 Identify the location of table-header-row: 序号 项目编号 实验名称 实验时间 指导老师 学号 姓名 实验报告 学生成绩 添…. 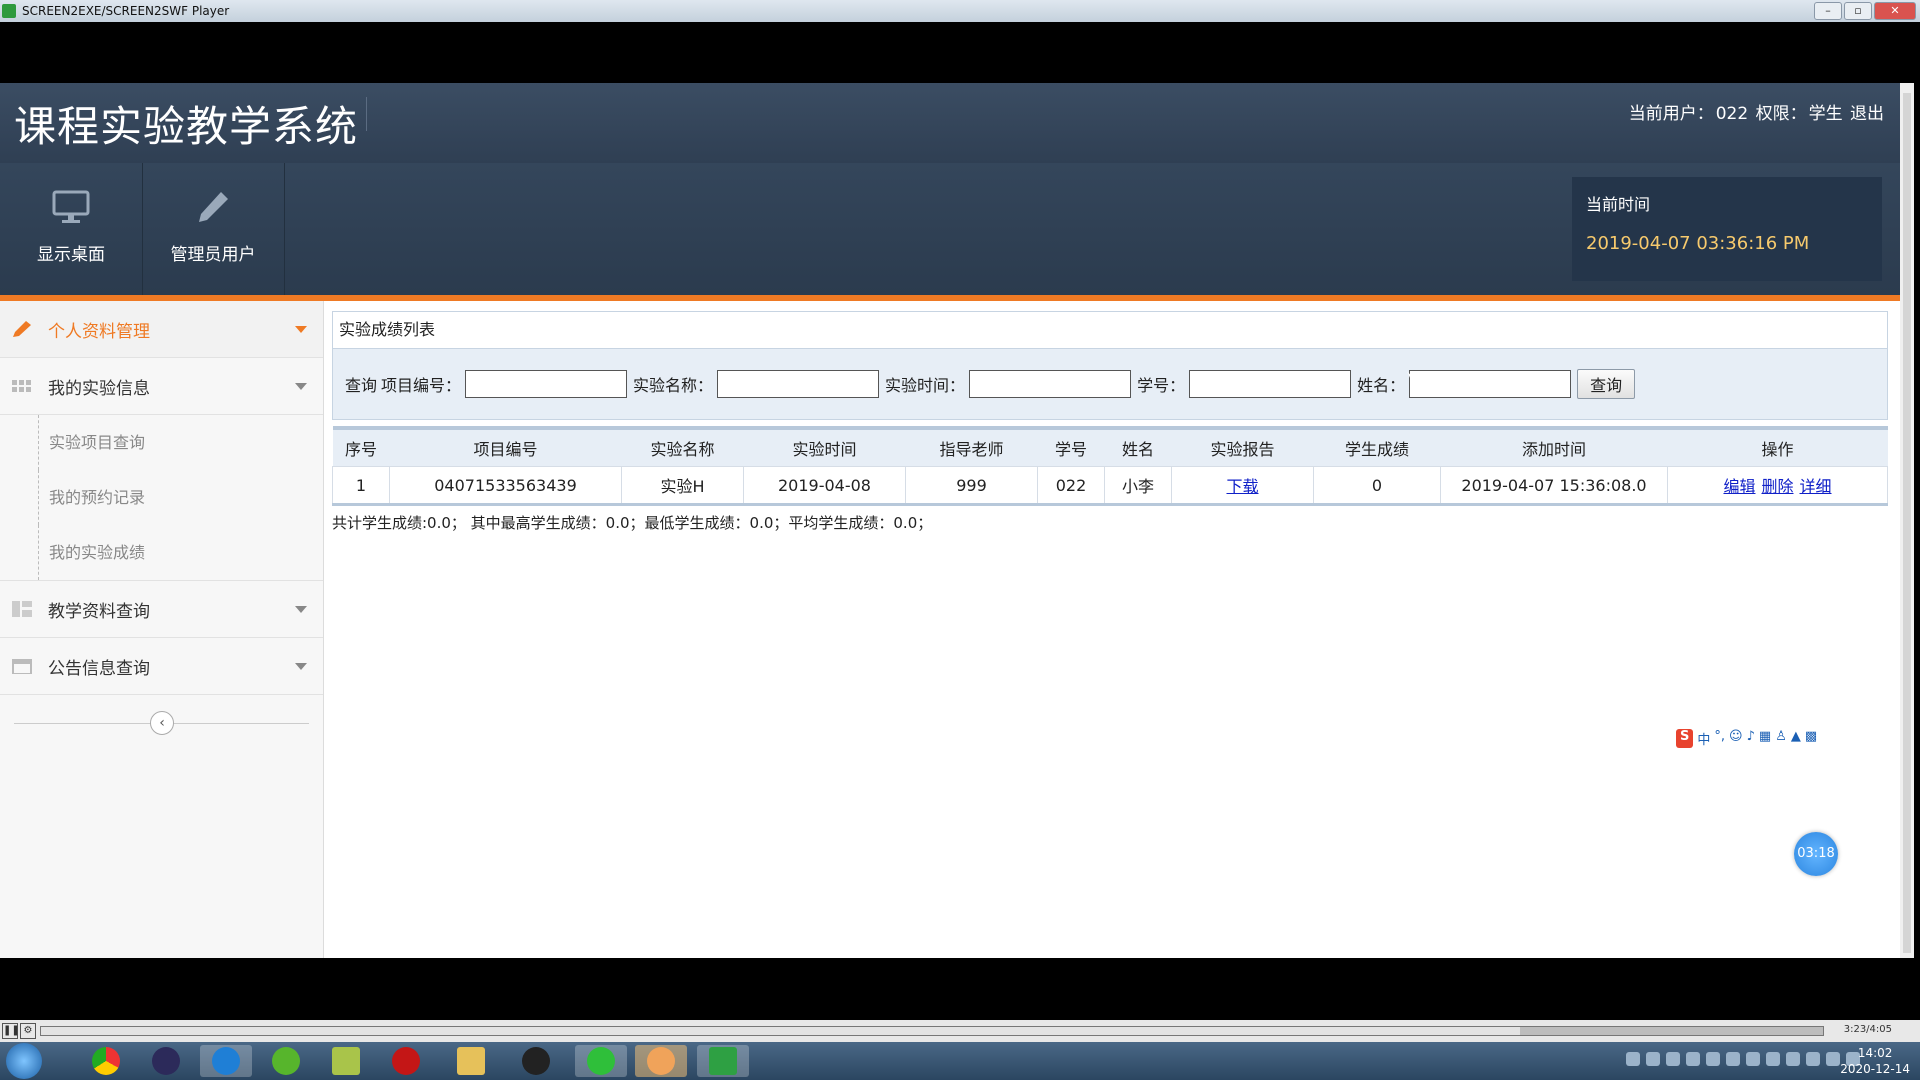
(1110, 446).